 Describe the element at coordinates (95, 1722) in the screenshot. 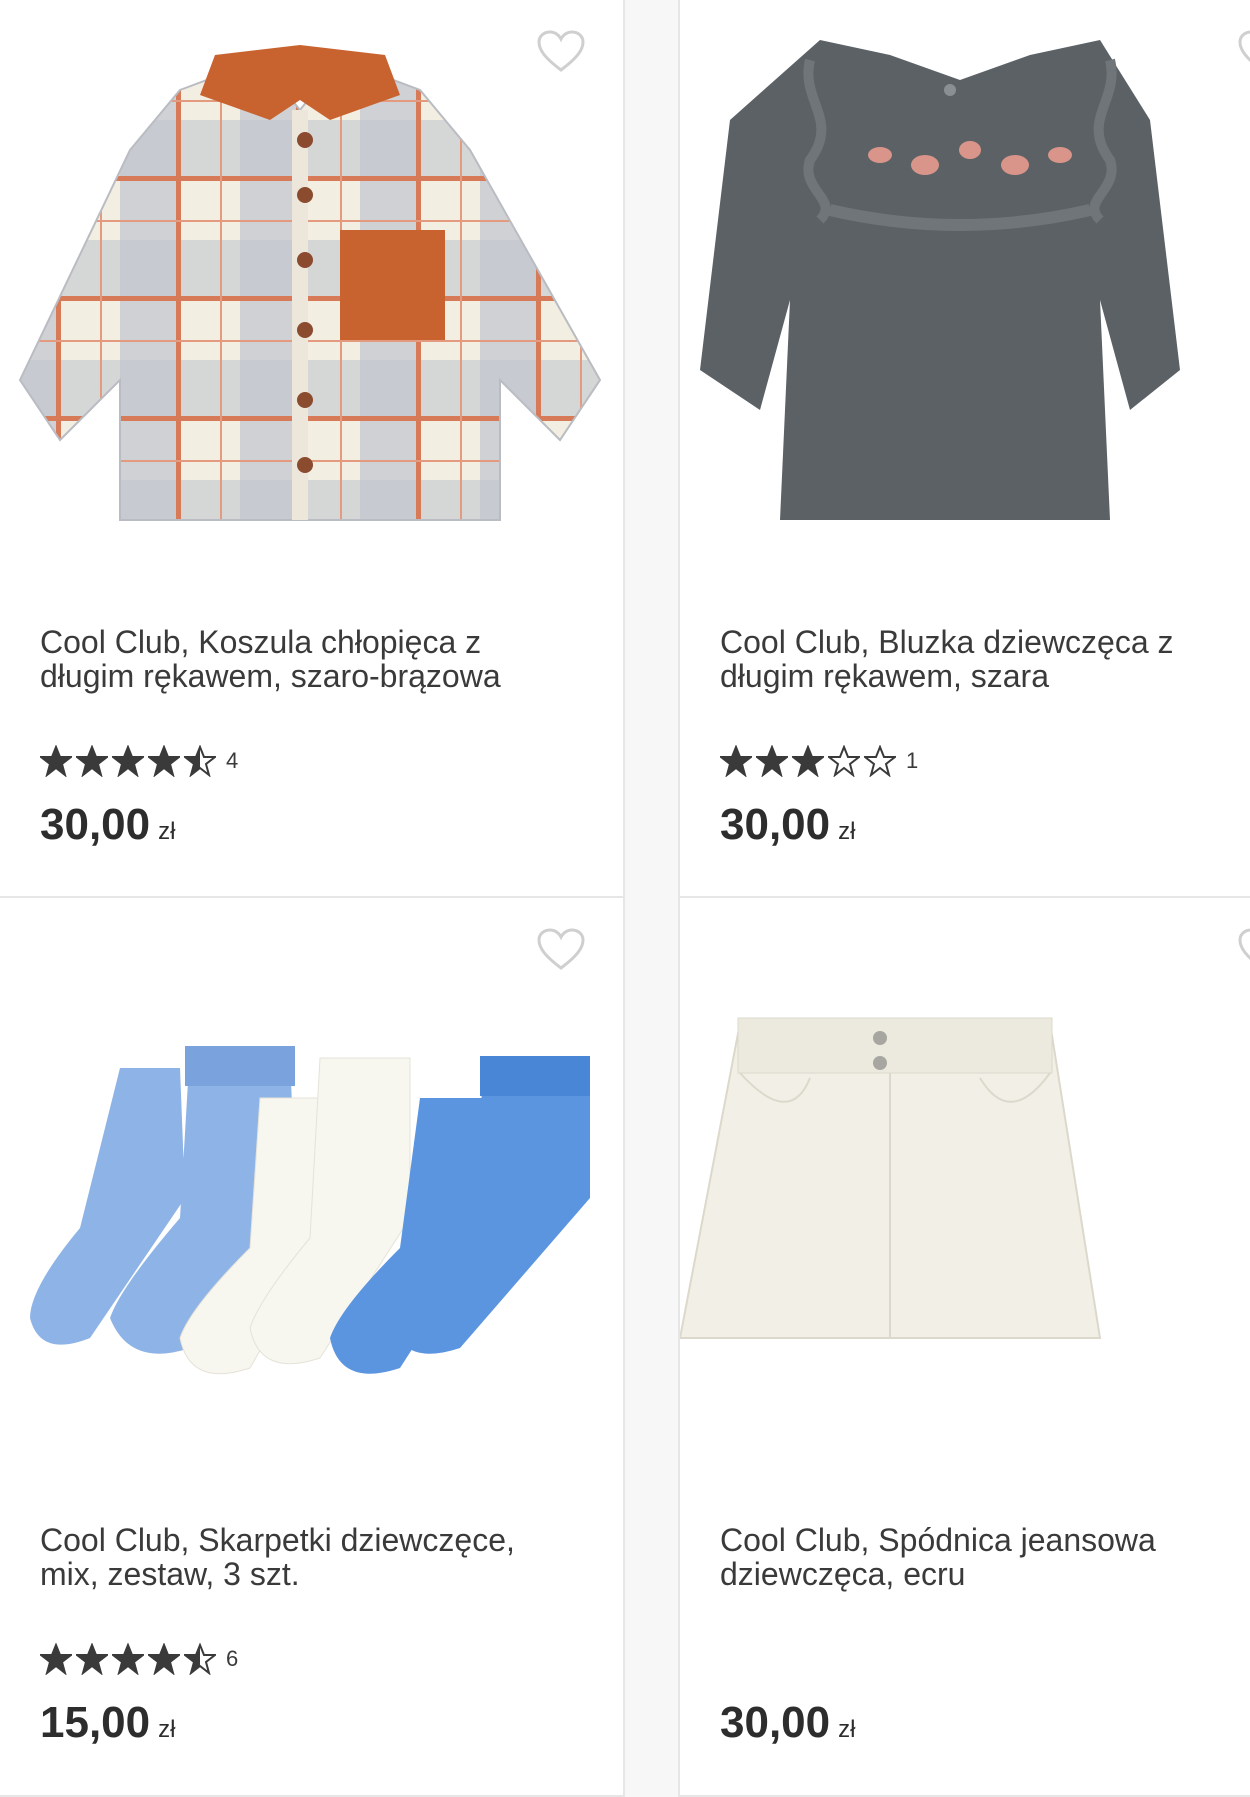

I see `price-value: 15,00` at that location.